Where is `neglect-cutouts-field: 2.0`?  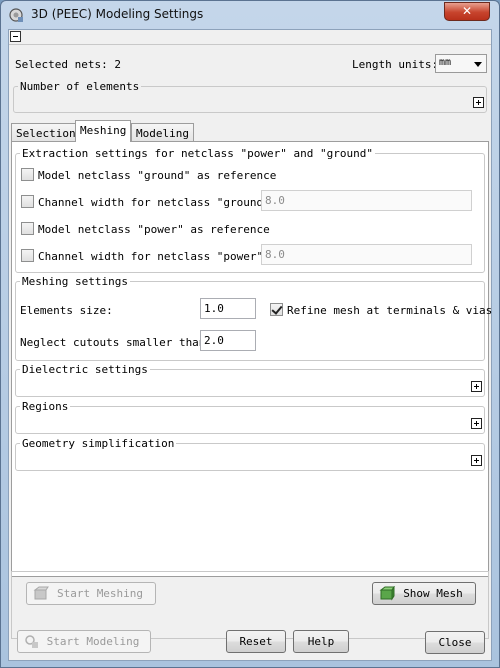 neglect-cutouts-field: 2.0 is located at coordinates (228, 340).